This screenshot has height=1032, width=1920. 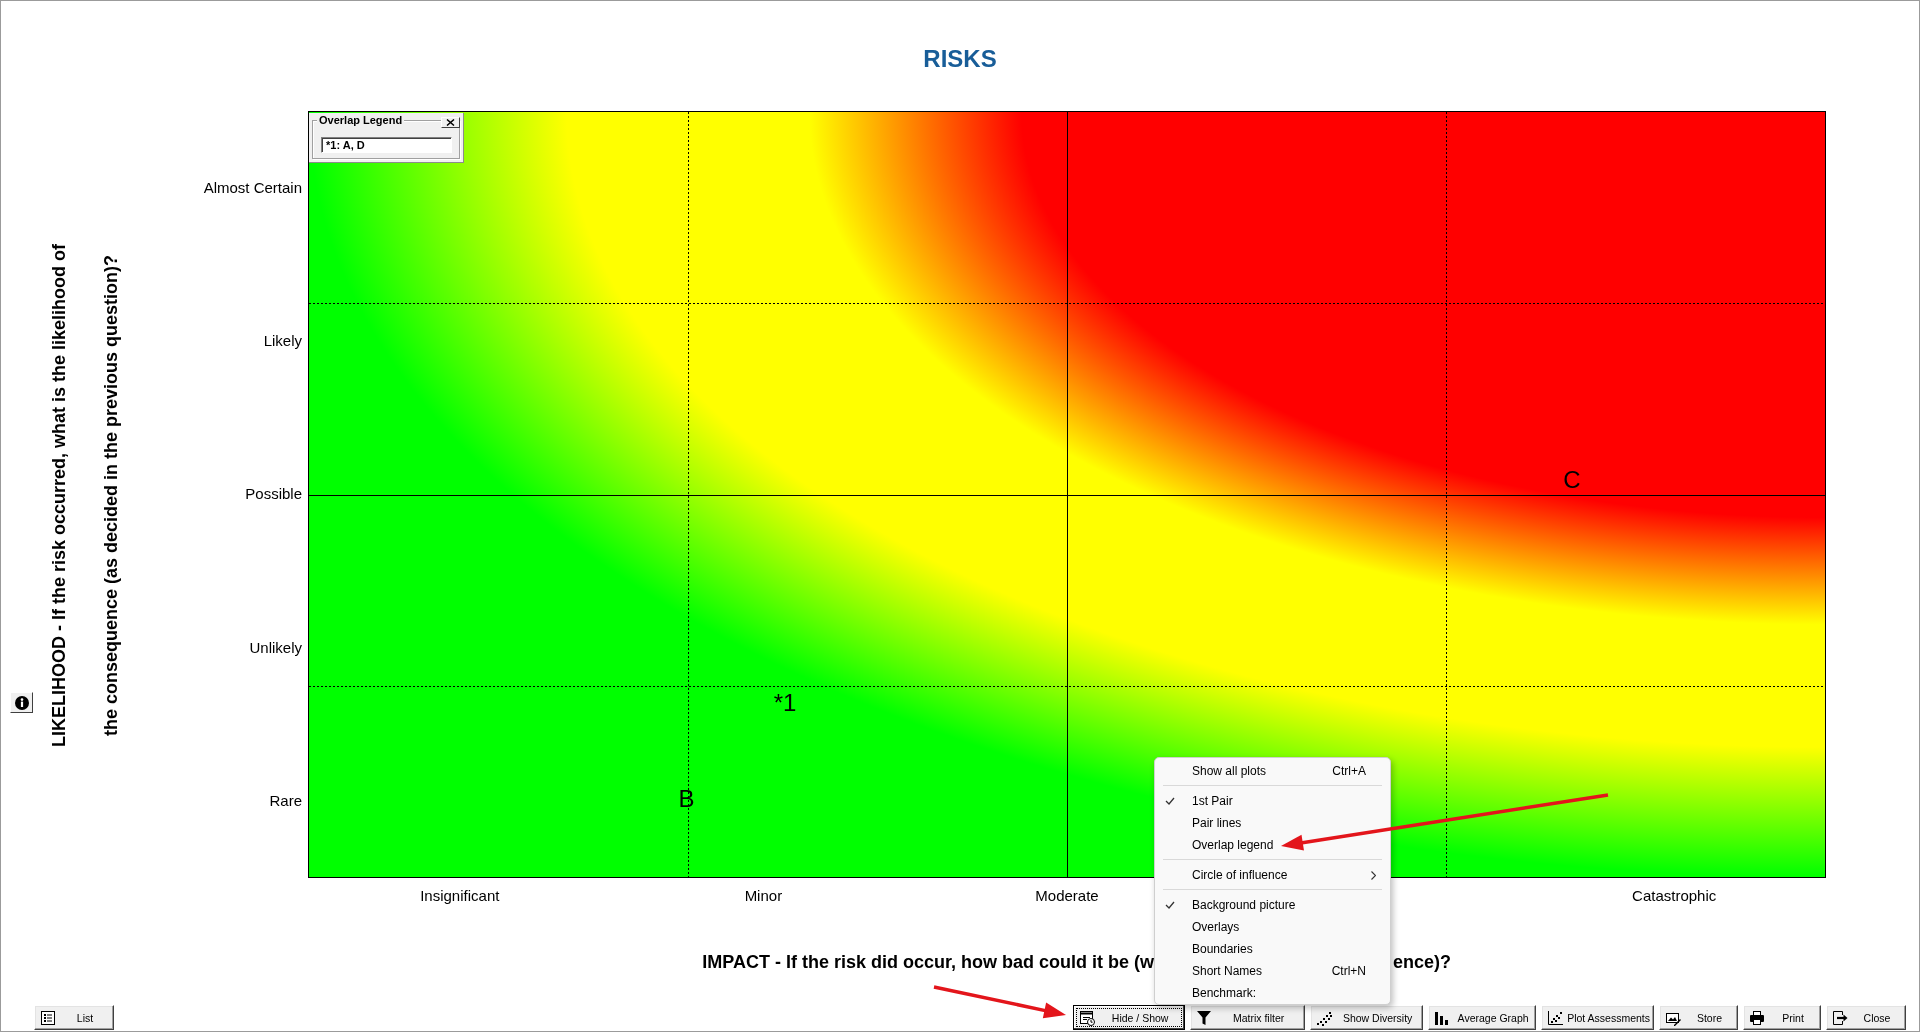 What do you see at coordinates (1272, 771) in the screenshot?
I see `menu-item: Show all plots Ctrl+A` at bounding box center [1272, 771].